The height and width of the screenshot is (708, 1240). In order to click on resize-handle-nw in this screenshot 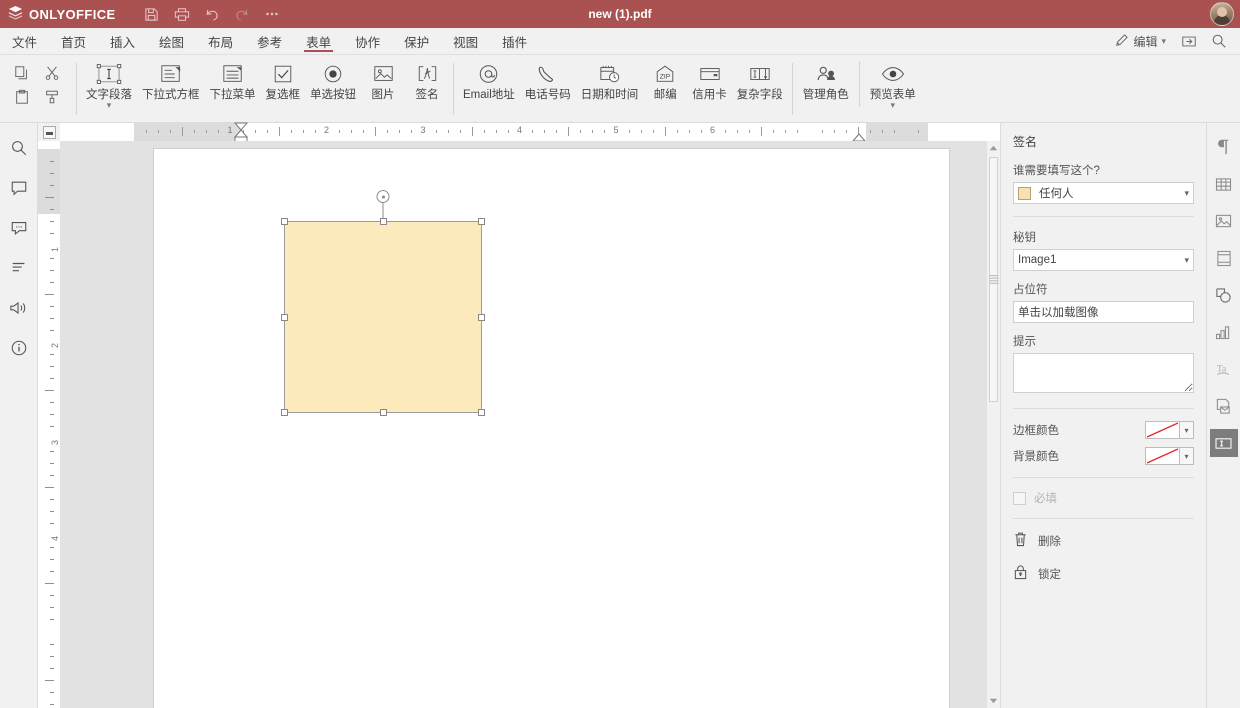, I will do `click(284, 221)`.